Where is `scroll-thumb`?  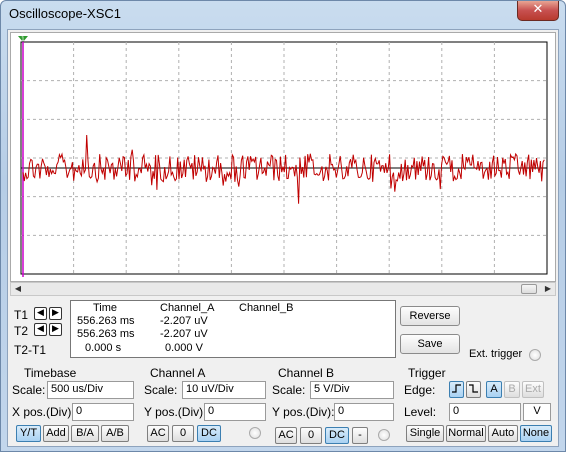 scroll-thumb is located at coordinates (529, 289).